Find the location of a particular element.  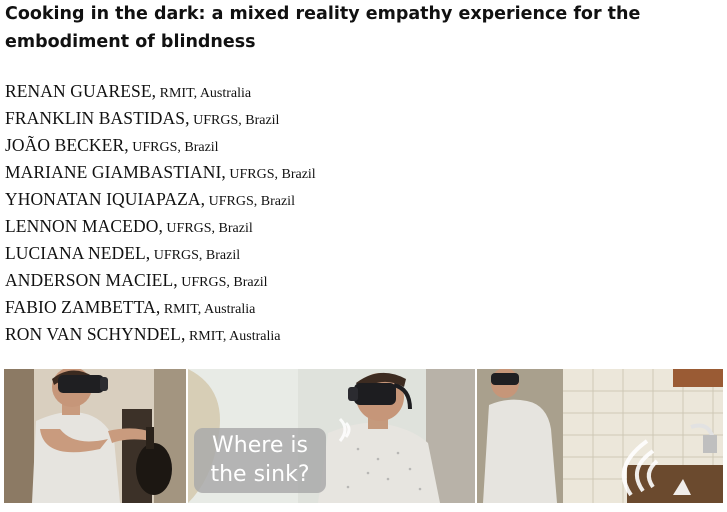

author-entry: FRANKLIN BASTIDAS, UFRGS, Brazil is located at coordinates (160, 118).